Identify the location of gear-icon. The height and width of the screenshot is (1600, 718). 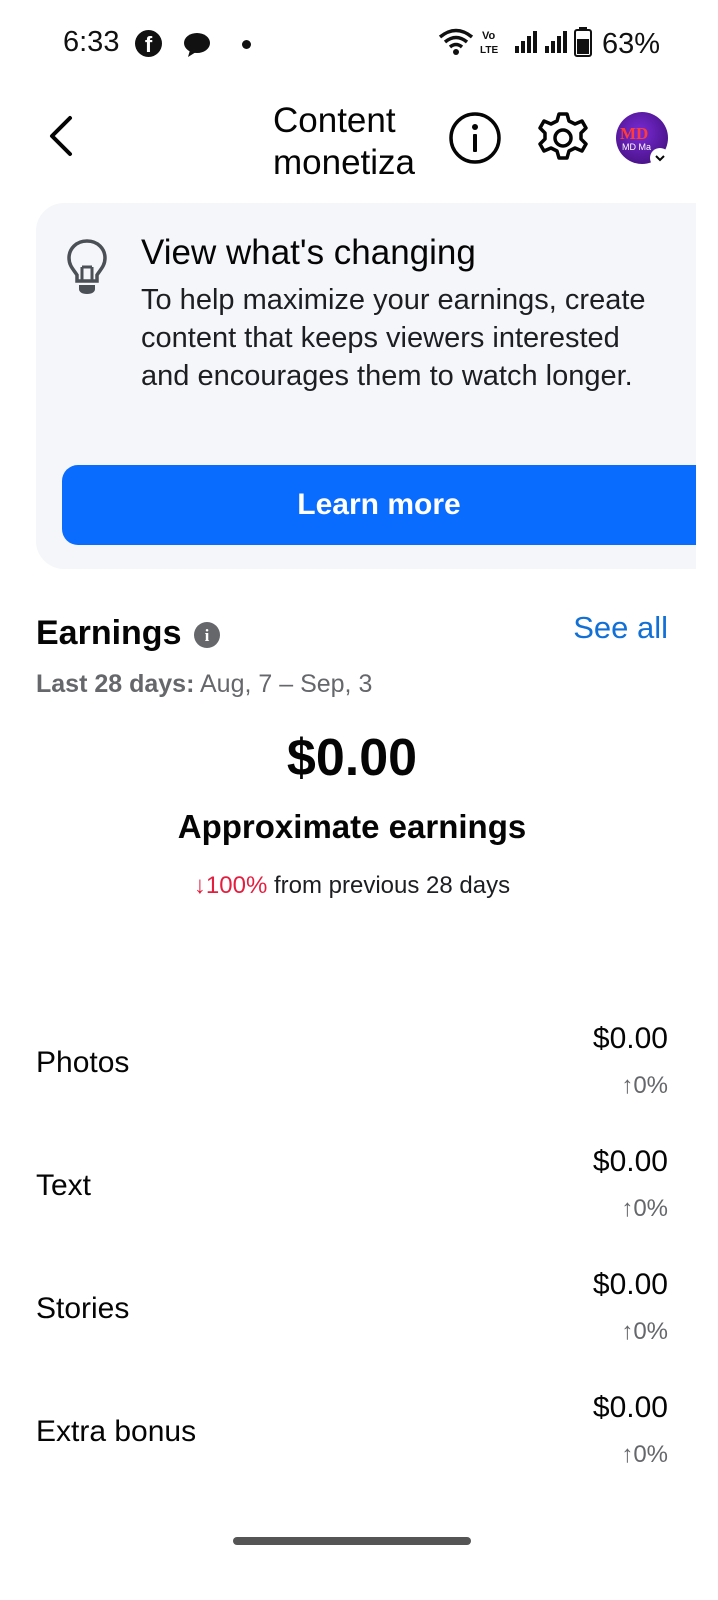
(563, 136).